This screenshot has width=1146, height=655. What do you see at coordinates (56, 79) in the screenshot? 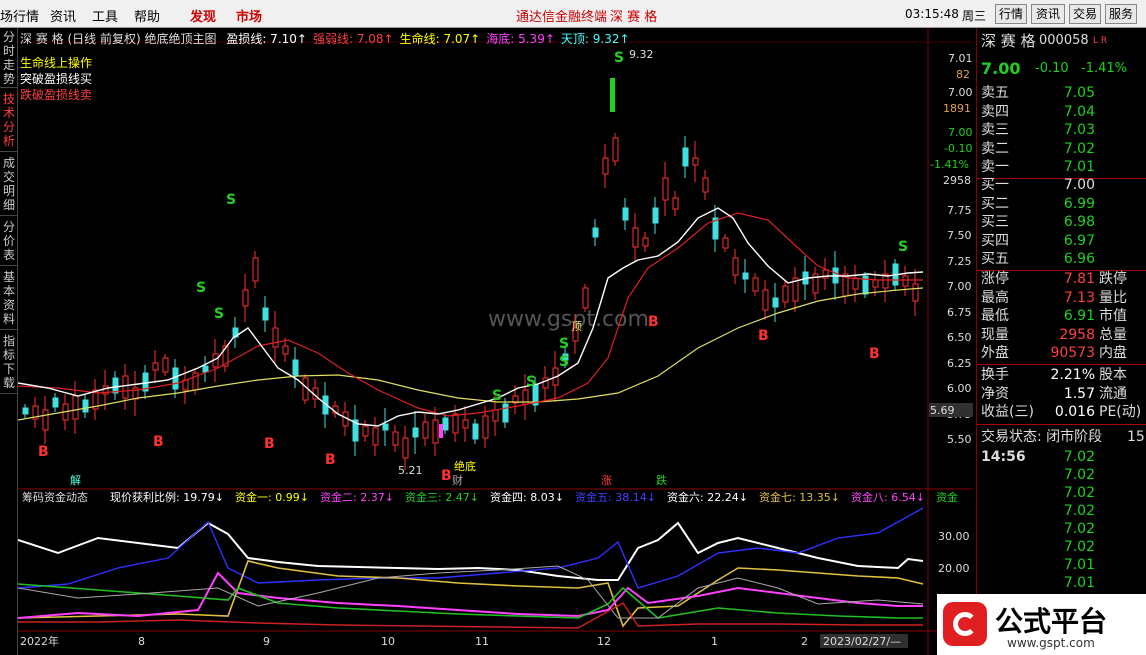
I see `legend-break-up: 突破盈损线买` at bounding box center [56, 79].